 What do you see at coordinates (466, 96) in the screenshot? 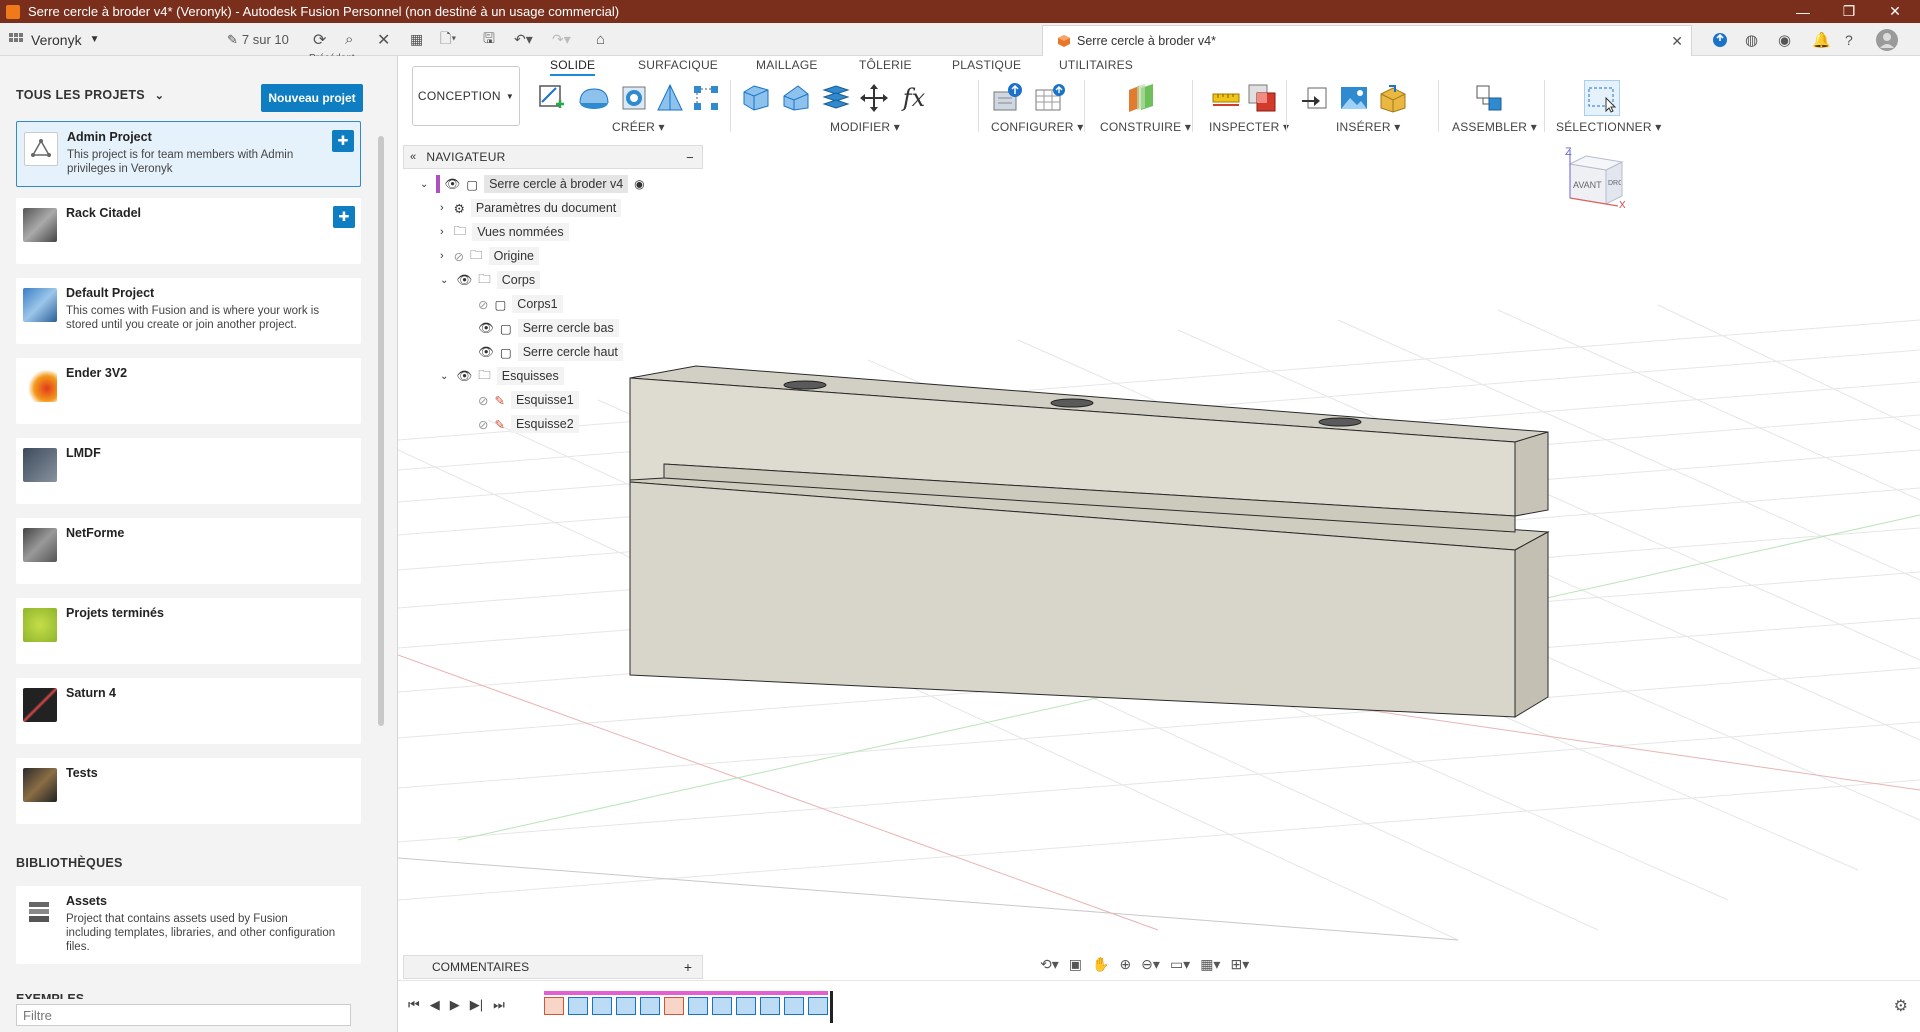
I see `workspace-switcher: CONCEPTION ▼` at bounding box center [466, 96].